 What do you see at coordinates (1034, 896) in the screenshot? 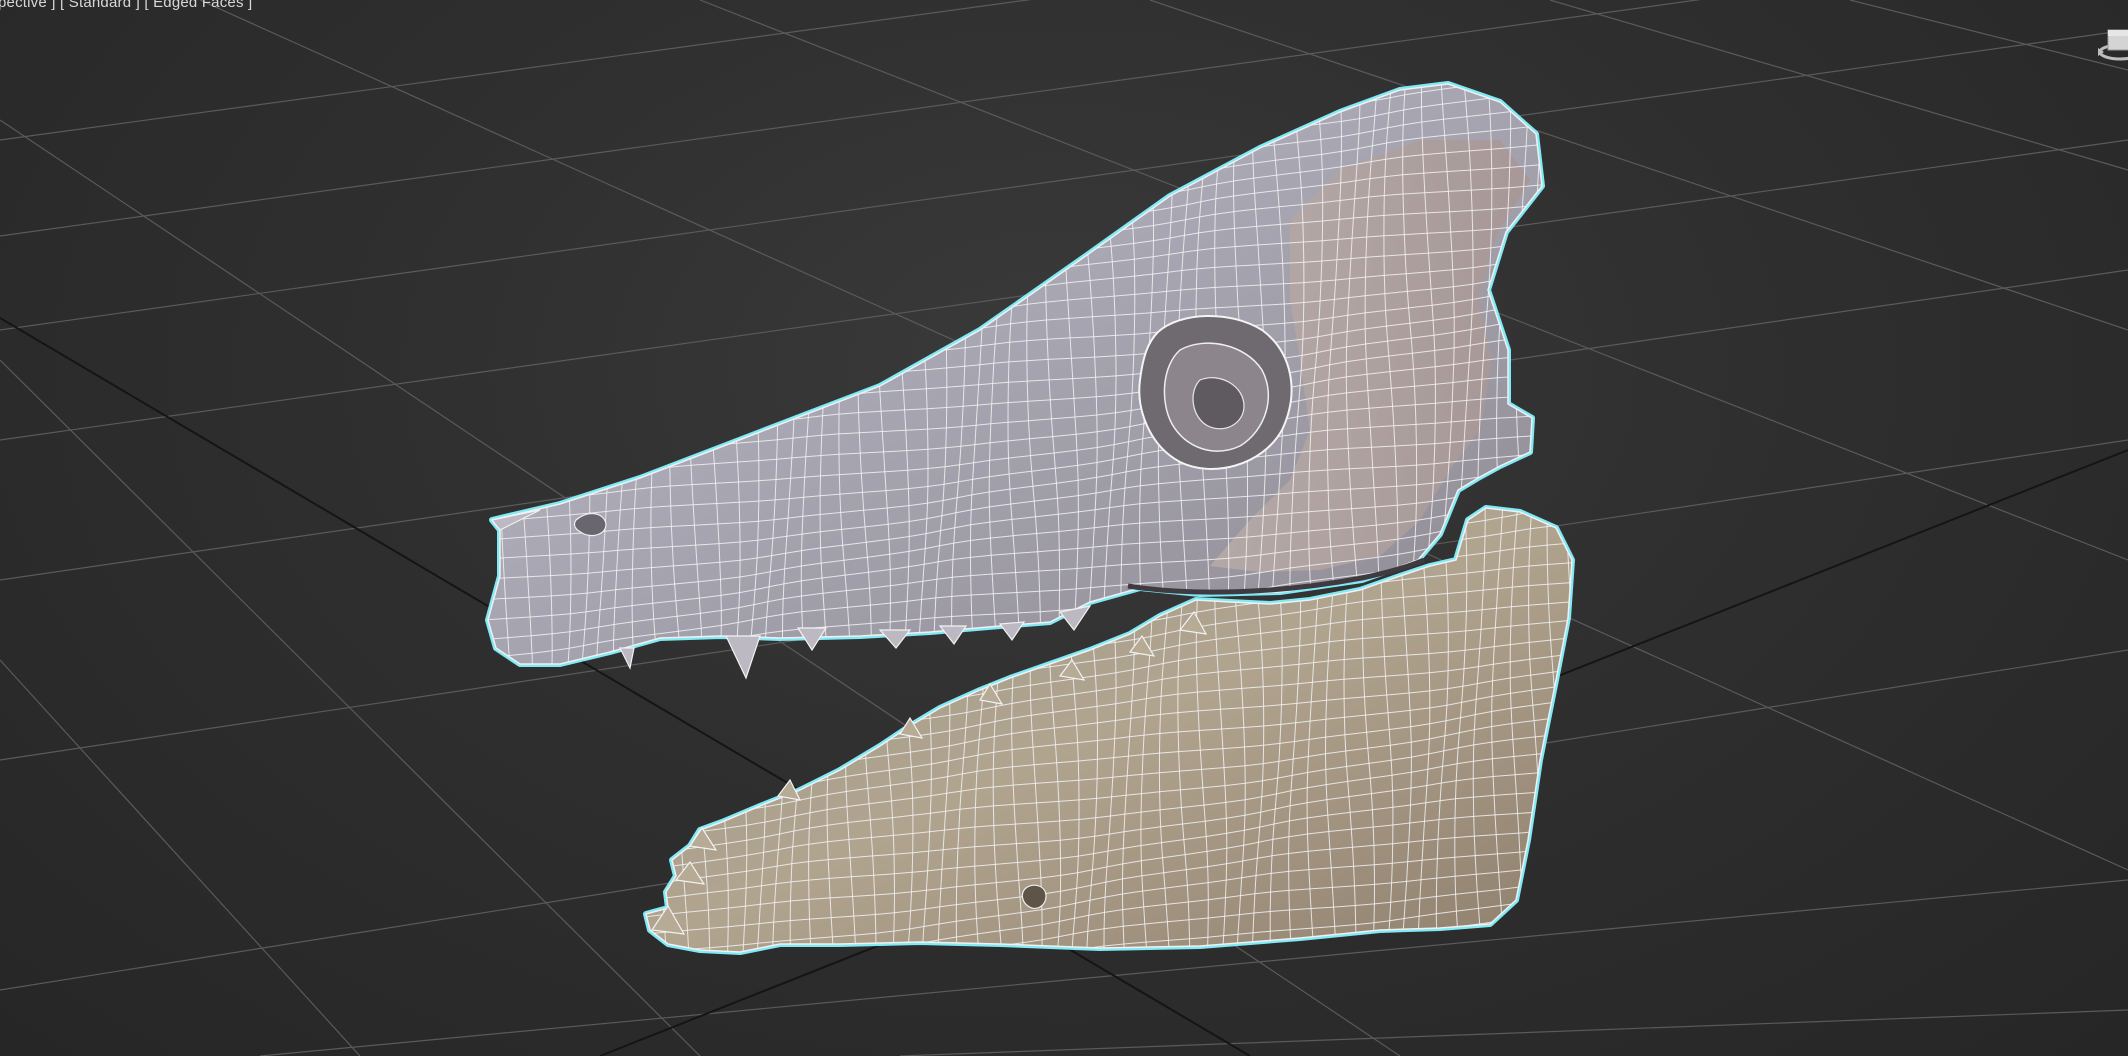
I see `jaw-hole` at bounding box center [1034, 896].